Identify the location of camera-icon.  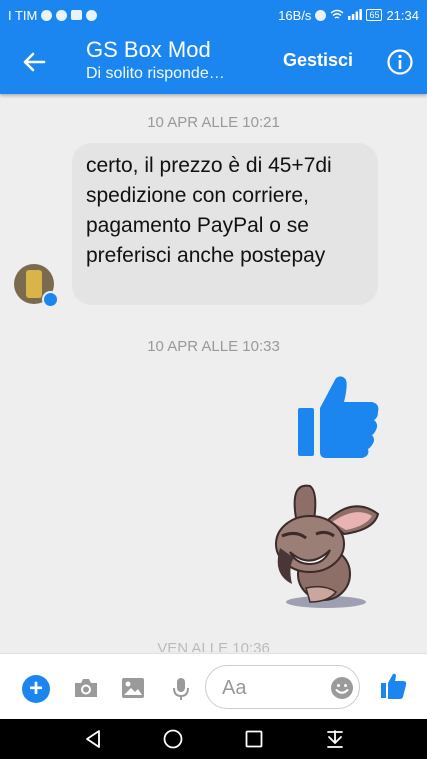
(86, 688).